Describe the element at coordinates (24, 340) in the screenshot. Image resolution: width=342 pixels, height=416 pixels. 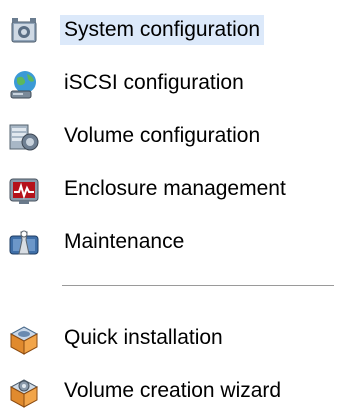
I see `quick-install-box-icon` at that location.